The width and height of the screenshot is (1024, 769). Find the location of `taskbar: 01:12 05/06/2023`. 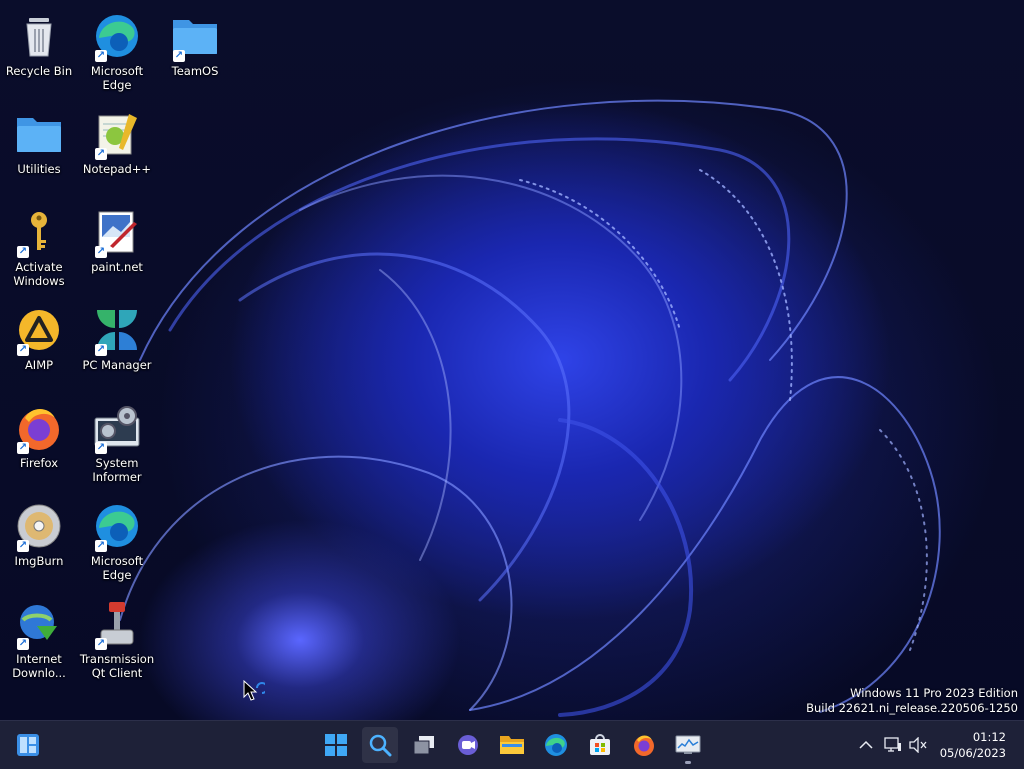

taskbar: 01:12 05/06/2023 is located at coordinates (512, 744).